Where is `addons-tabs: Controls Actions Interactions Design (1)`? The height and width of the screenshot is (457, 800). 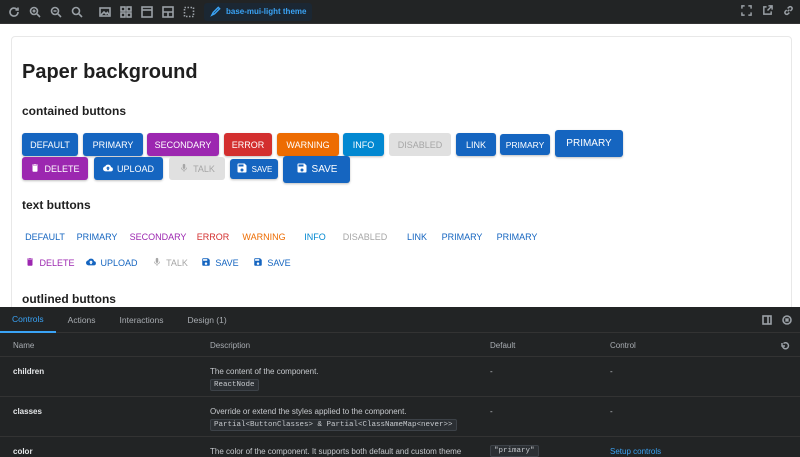
addons-tabs: Controls Actions Interactions Design (1) is located at coordinates (400, 320).